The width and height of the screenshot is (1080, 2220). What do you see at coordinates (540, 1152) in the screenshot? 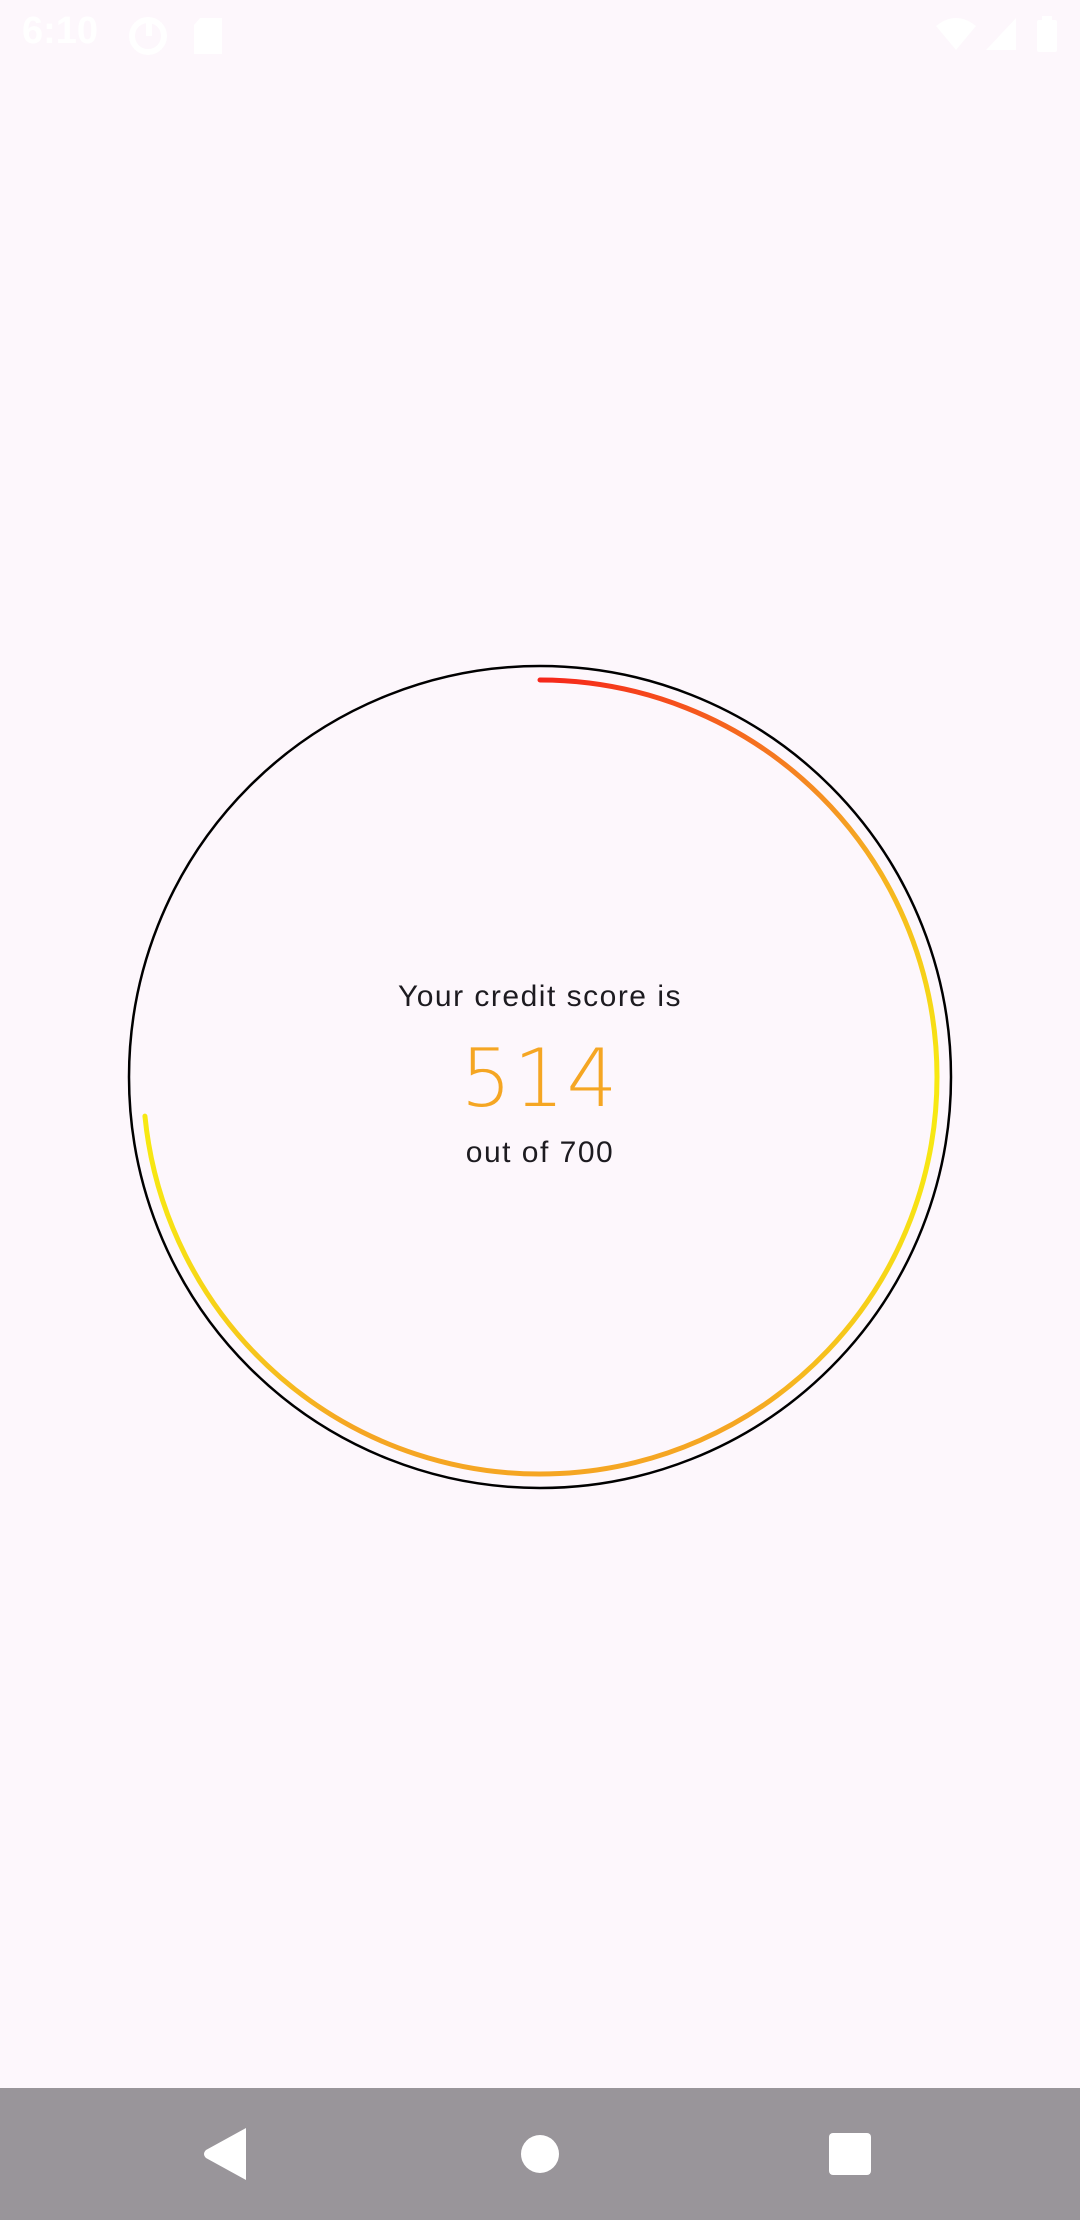
I see `score-max-label: out of 700` at bounding box center [540, 1152].